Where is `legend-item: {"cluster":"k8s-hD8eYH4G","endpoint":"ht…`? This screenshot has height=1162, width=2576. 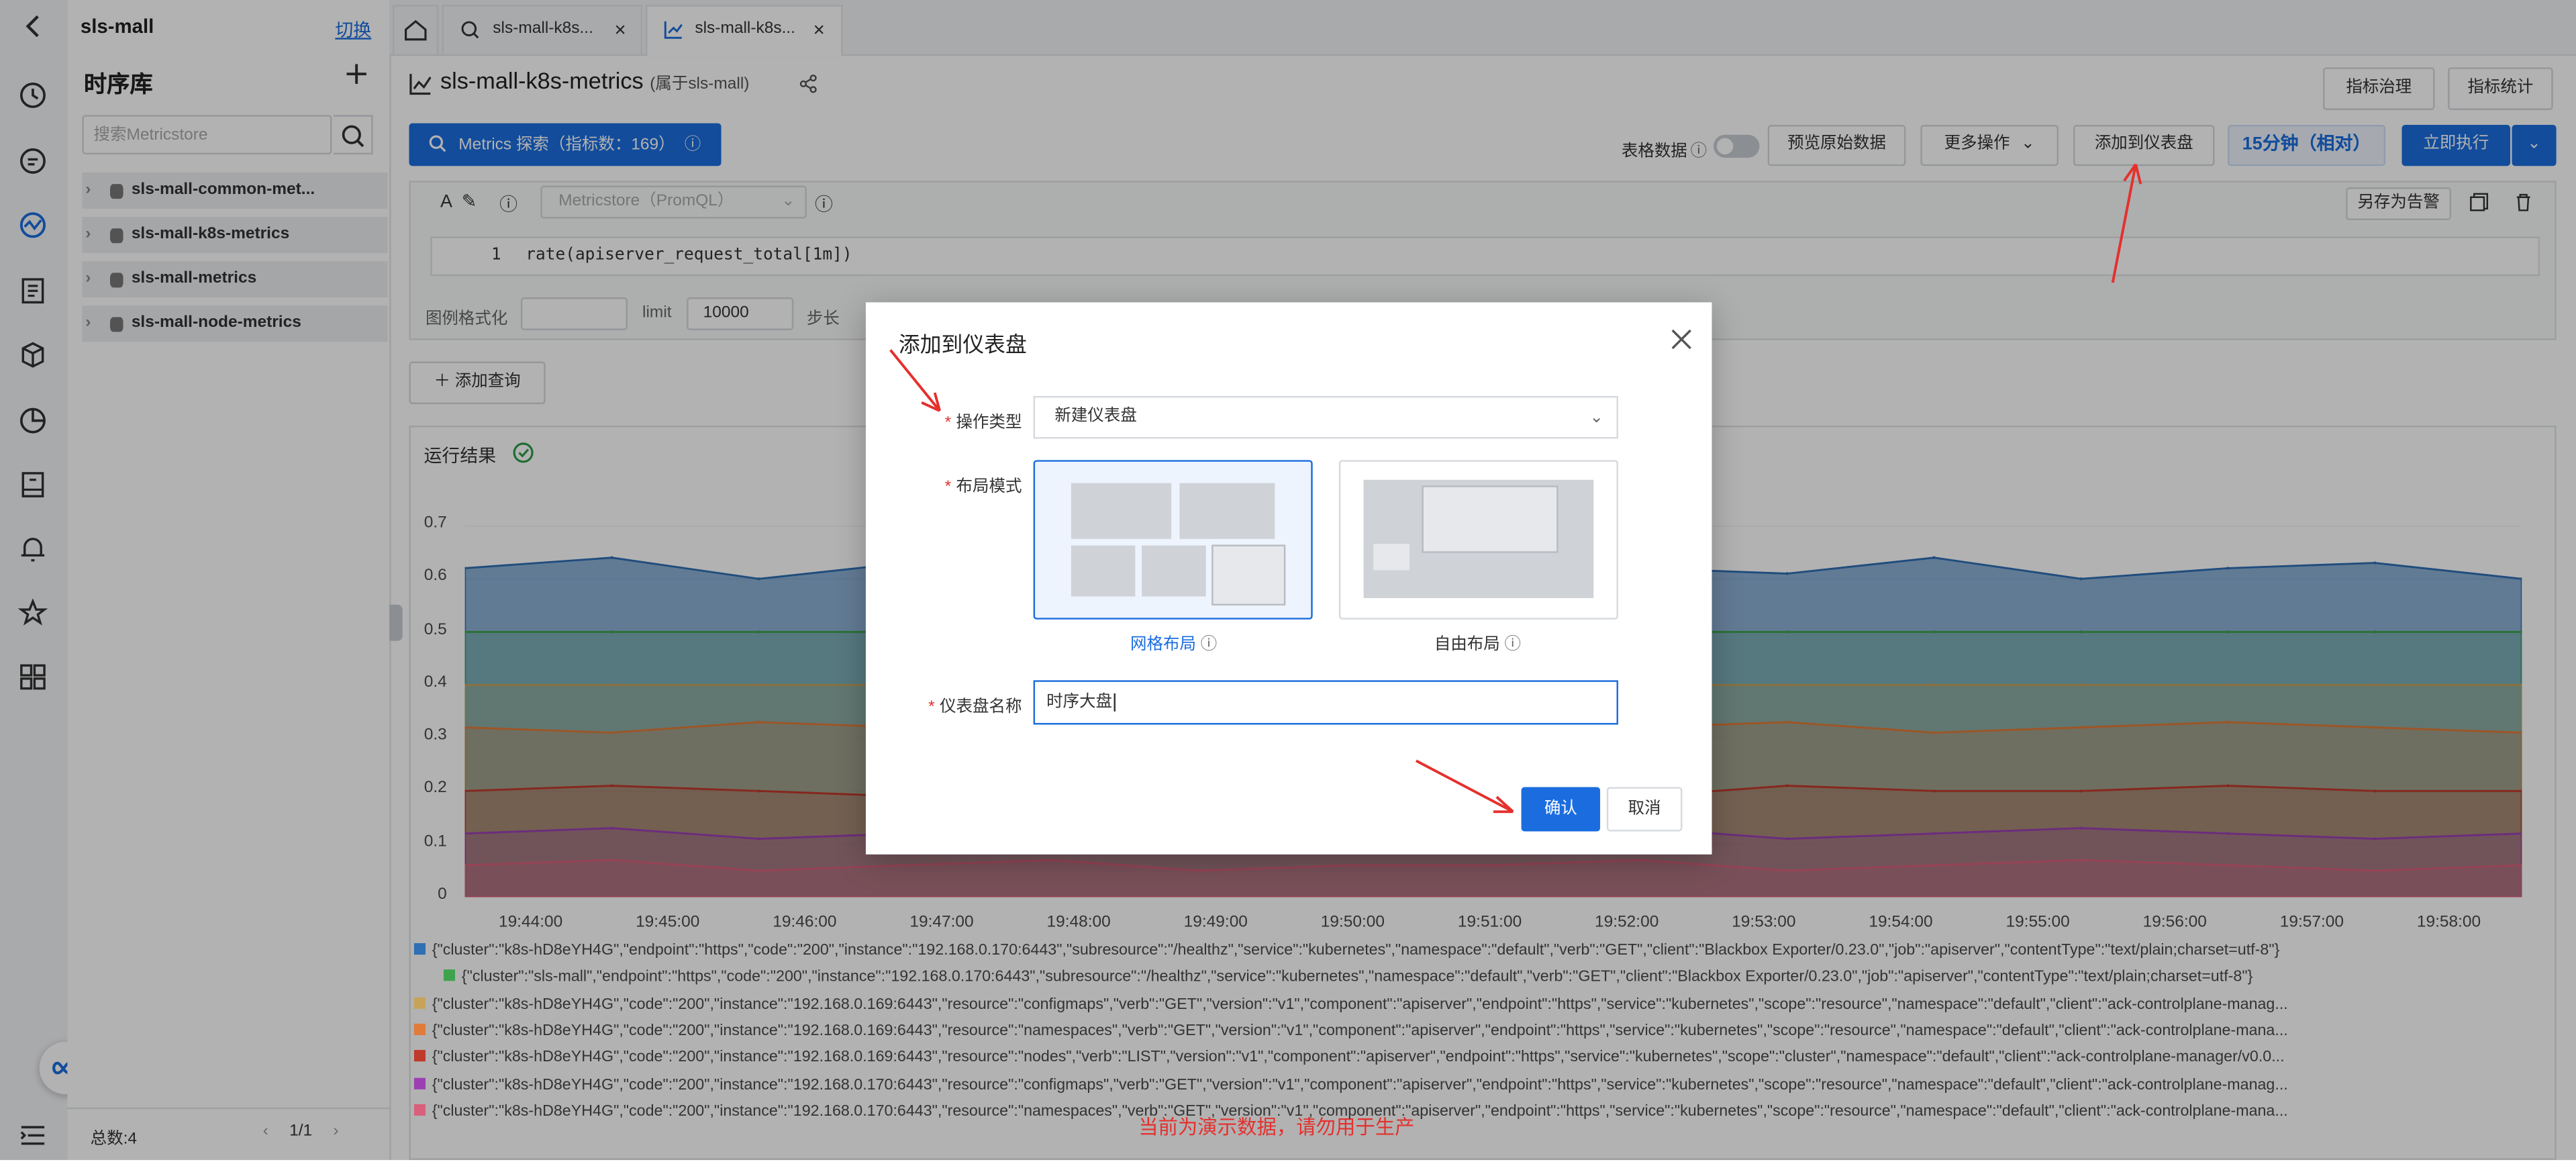 legend-item: {"cluster":"k8s-hD8eYH4G","endpoint":"ht… is located at coordinates (1466, 951).